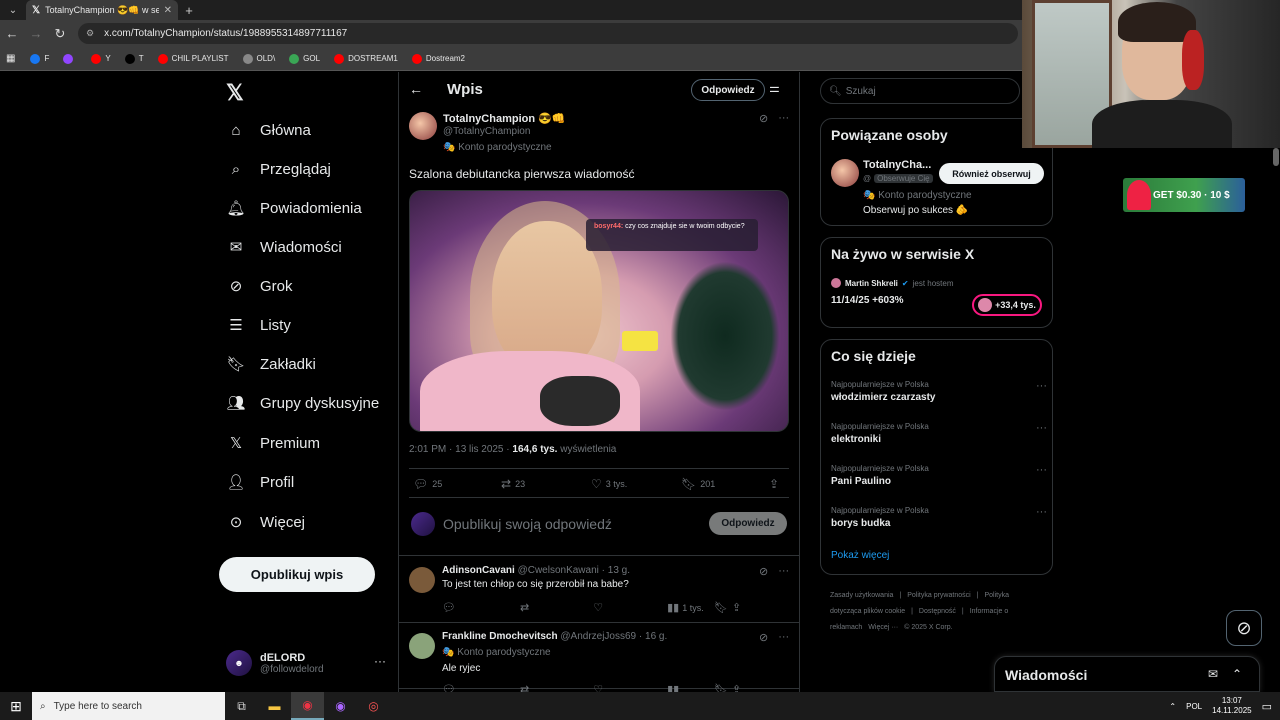 Image resolution: width=1280 pixels, height=720 pixels. Describe the element at coordinates (128, 706) in the screenshot. I see `taskbar-search: ⌕ Type here to search` at that location.